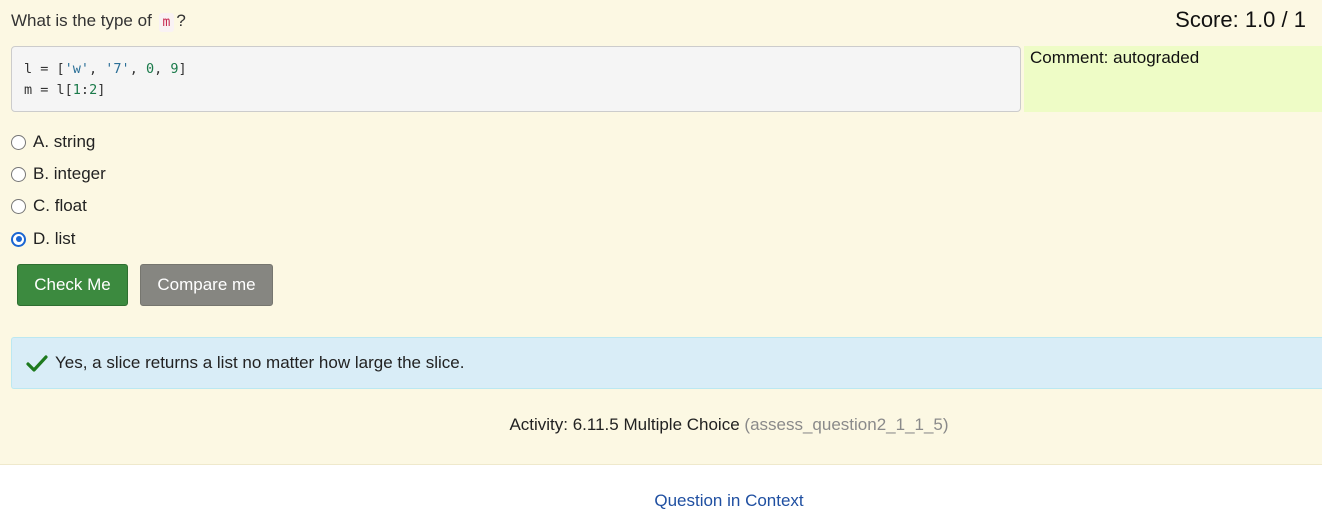 The width and height of the screenshot is (1322, 532). Describe the element at coordinates (72, 285) in the screenshot. I see `check-me-button: Check Me` at that location.